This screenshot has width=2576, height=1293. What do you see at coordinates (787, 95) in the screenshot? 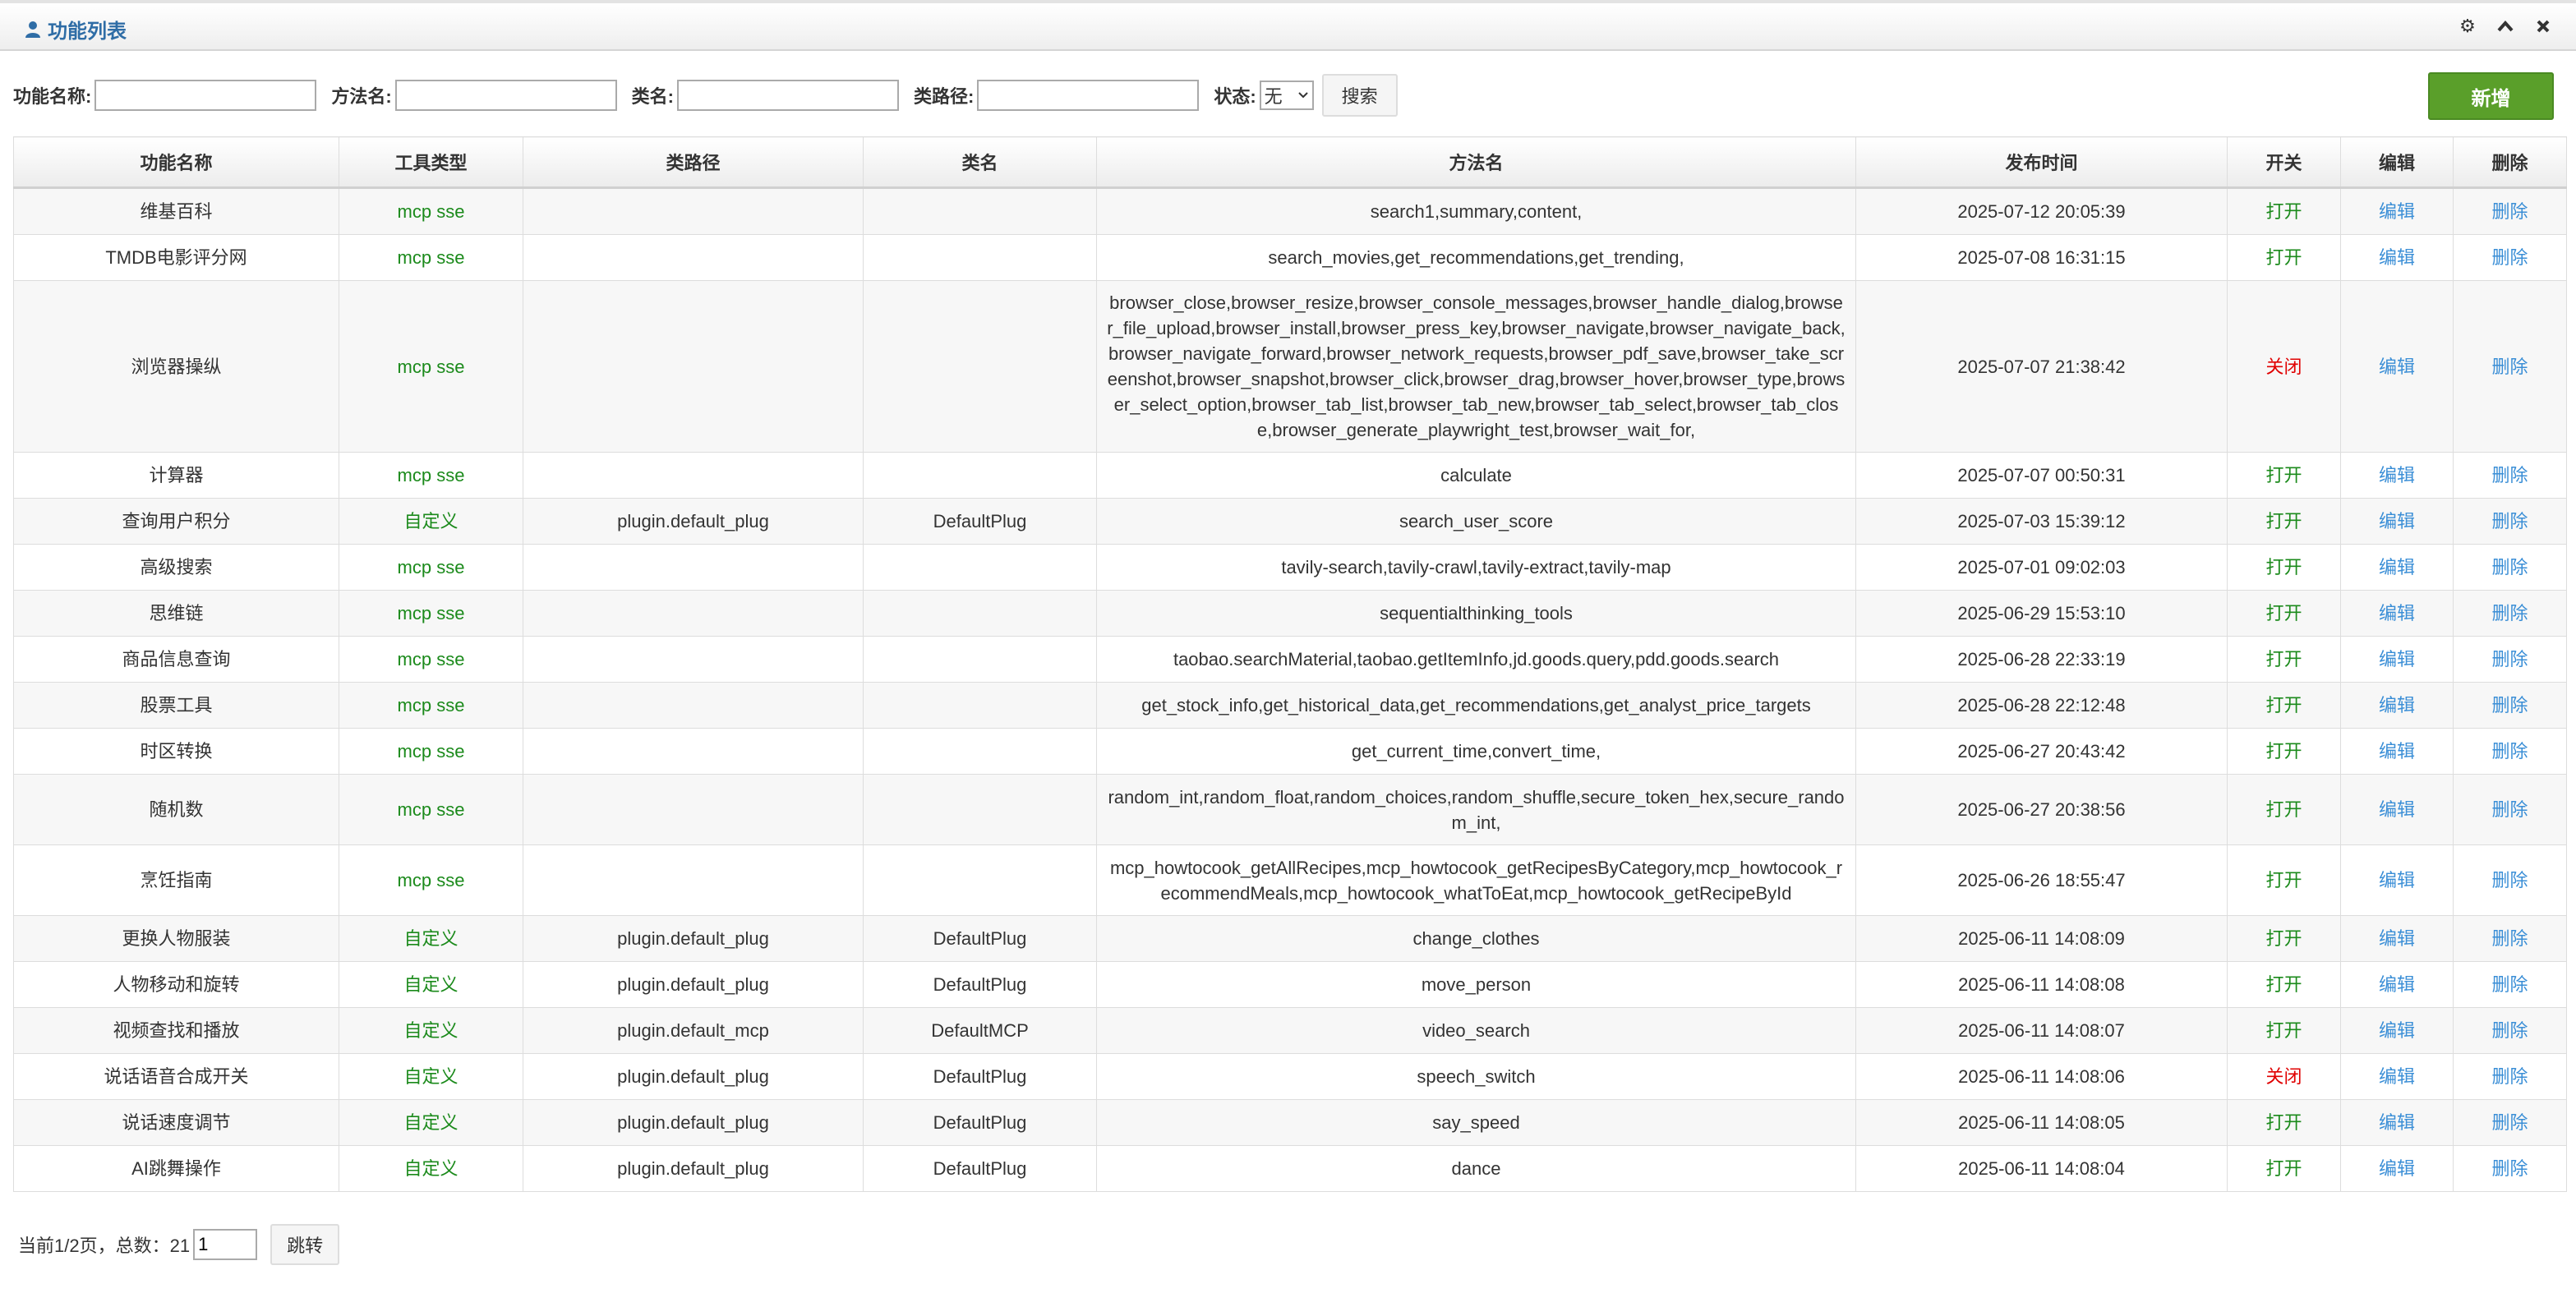
I see `class-input` at bounding box center [787, 95].